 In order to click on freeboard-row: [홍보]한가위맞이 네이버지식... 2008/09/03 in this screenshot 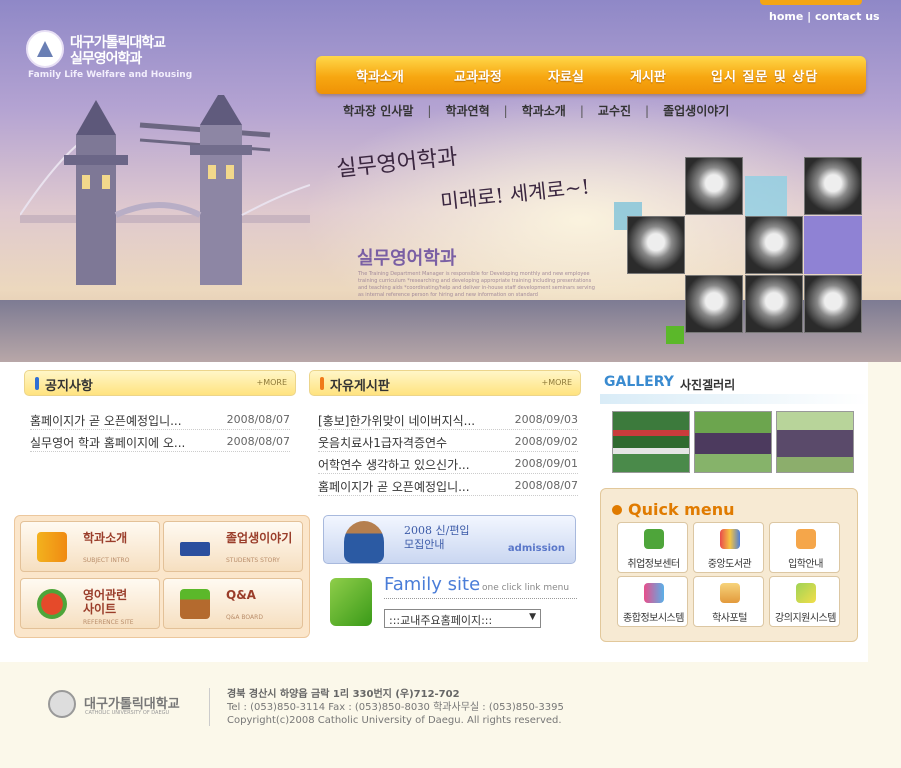, I will do `click(448, 420)`.